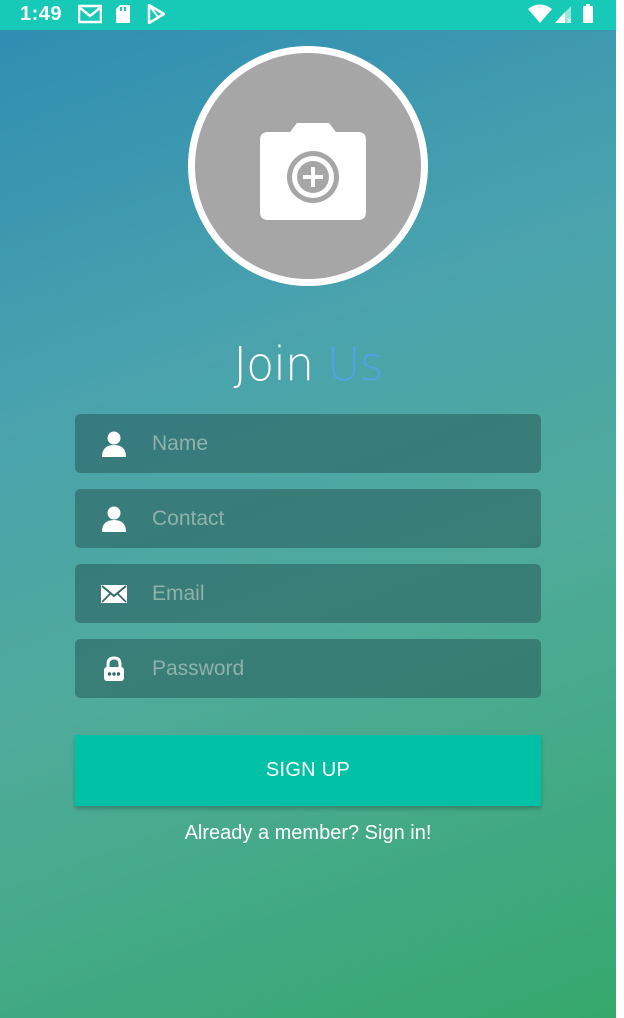 This screenshot has width=624, height=1018. Describe the element at coordinates (308, 15) in the screenshot. I see `status-bar: 1:49 x` at that location.